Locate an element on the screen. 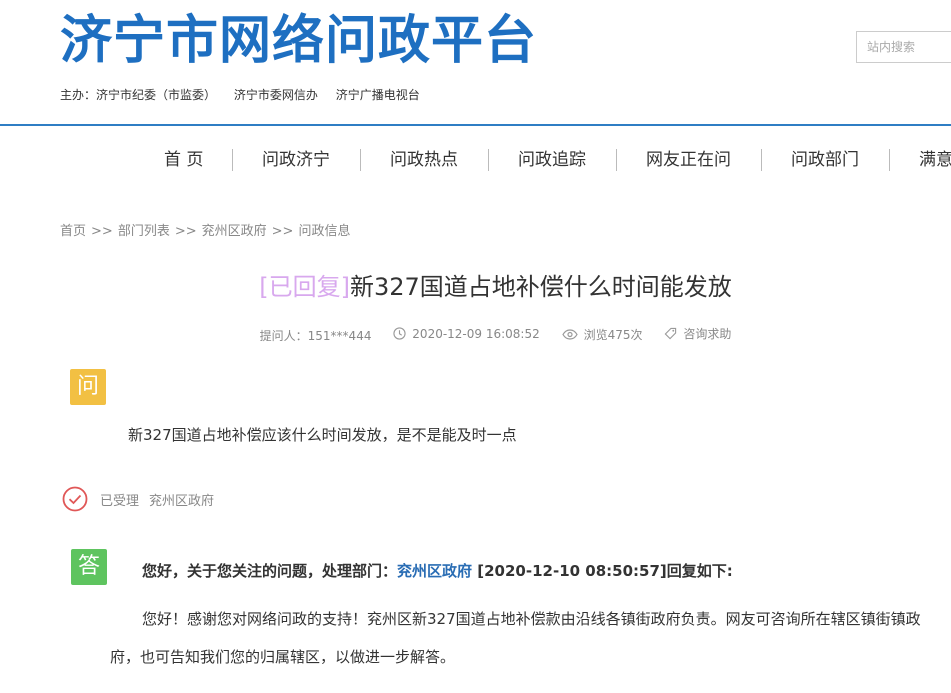 This screenshot has height=693, width=951. category: 咨询求助 is located at coordinates (697, 333).